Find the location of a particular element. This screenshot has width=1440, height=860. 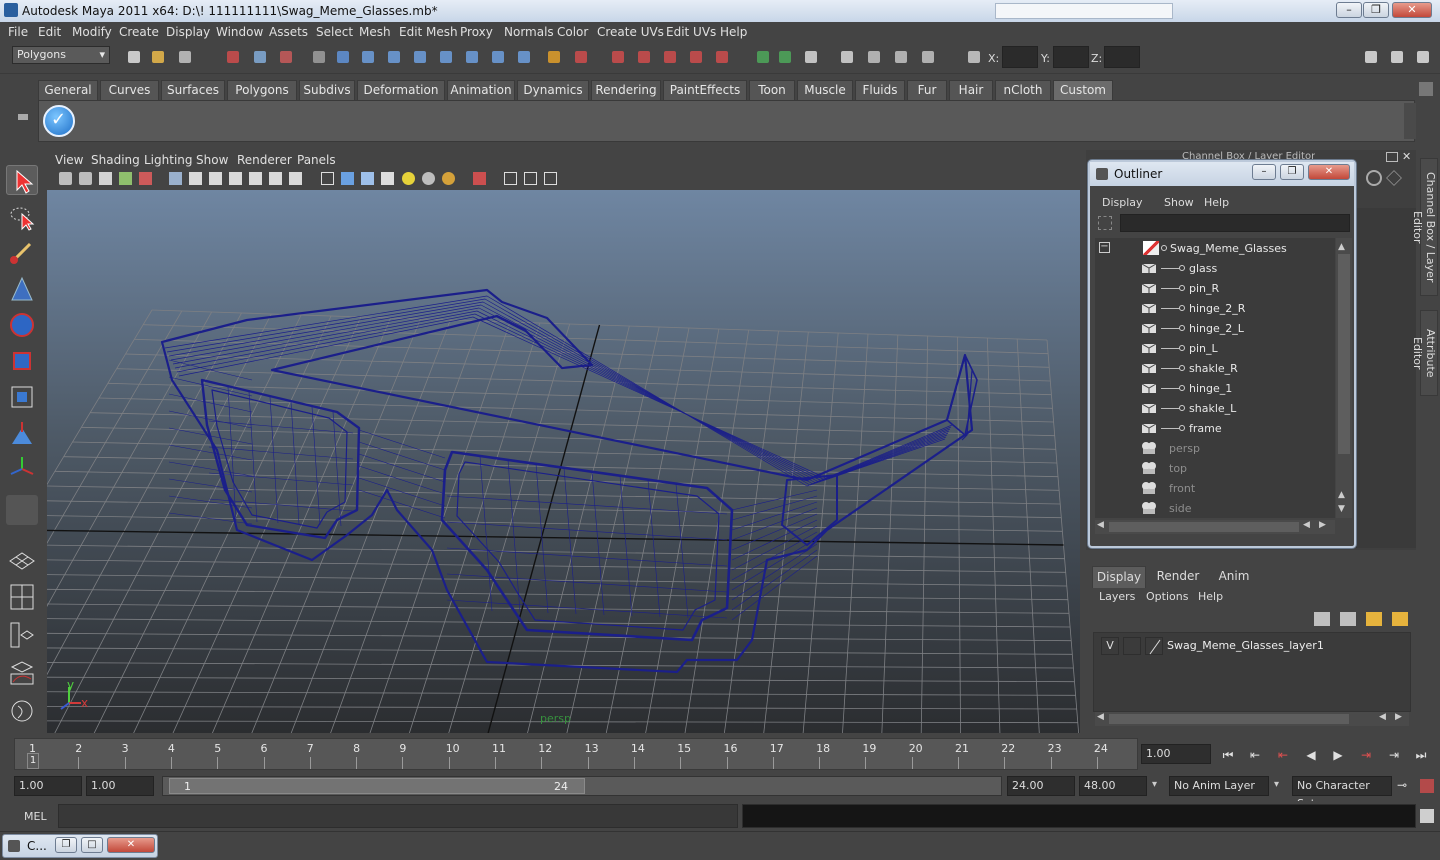

shelf-tab-animation: Animation is located at coordinates (481, 90).